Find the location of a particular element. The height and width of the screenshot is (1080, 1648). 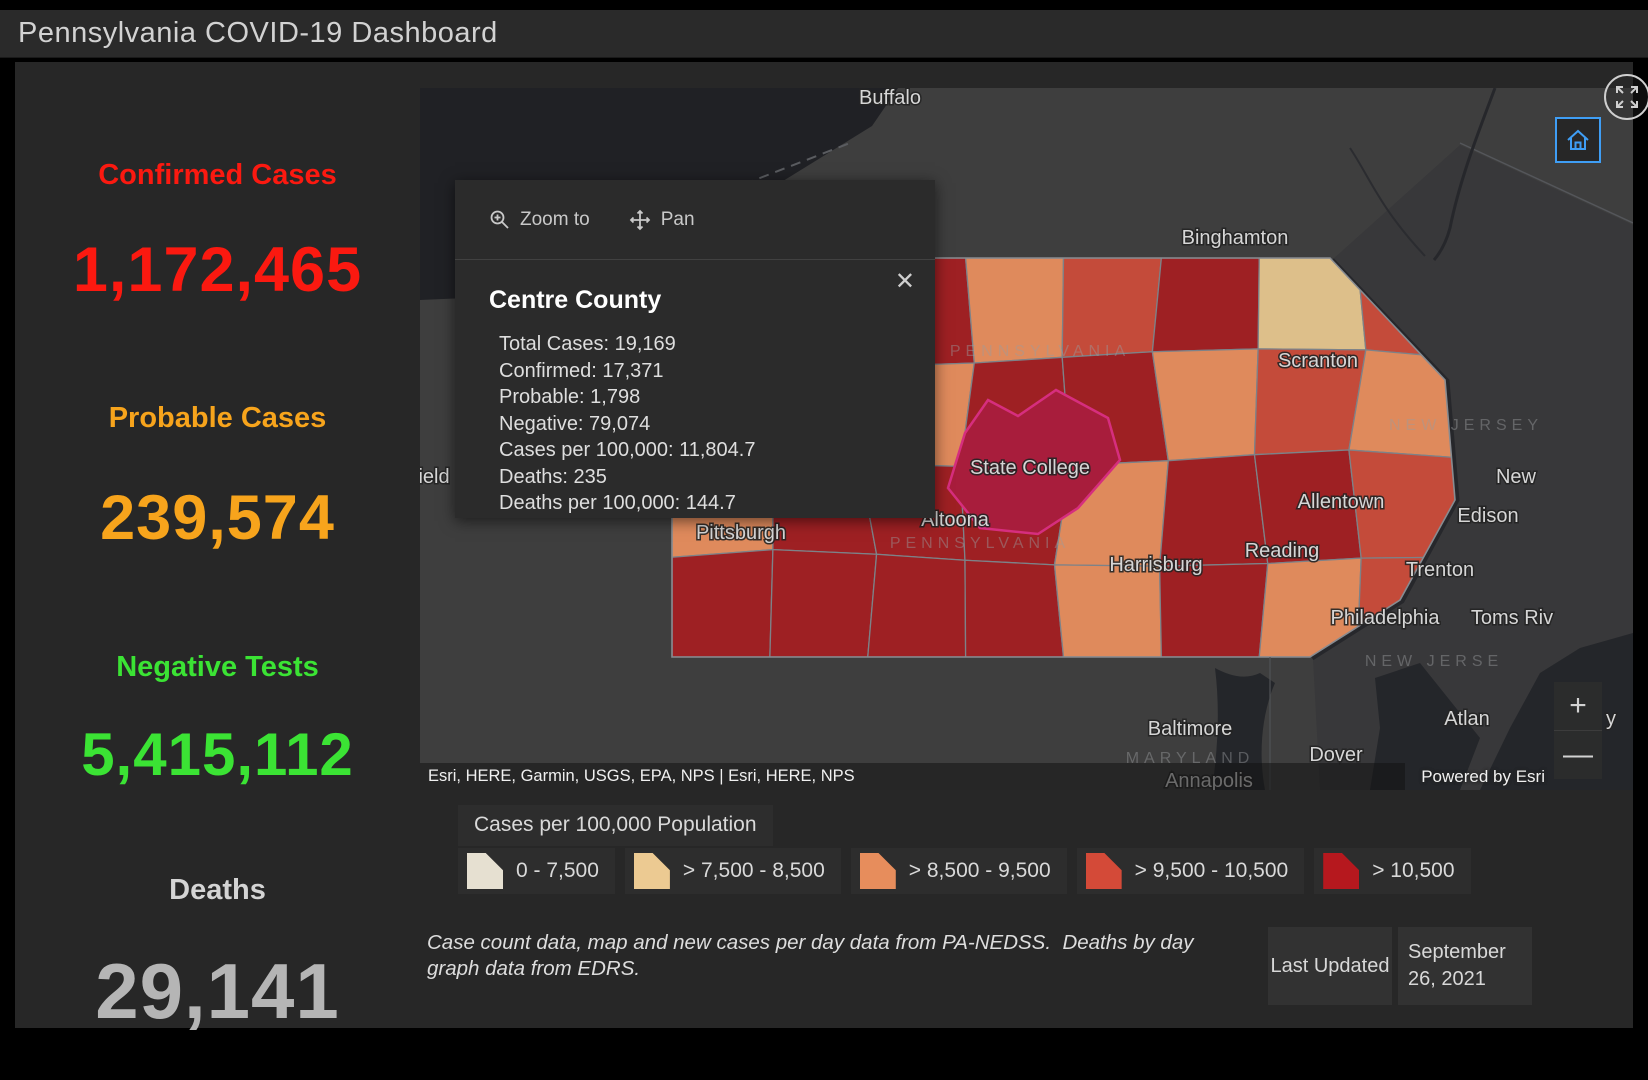

powered-by-esri: Powered by Esri is located at coordinates (1483, 776).